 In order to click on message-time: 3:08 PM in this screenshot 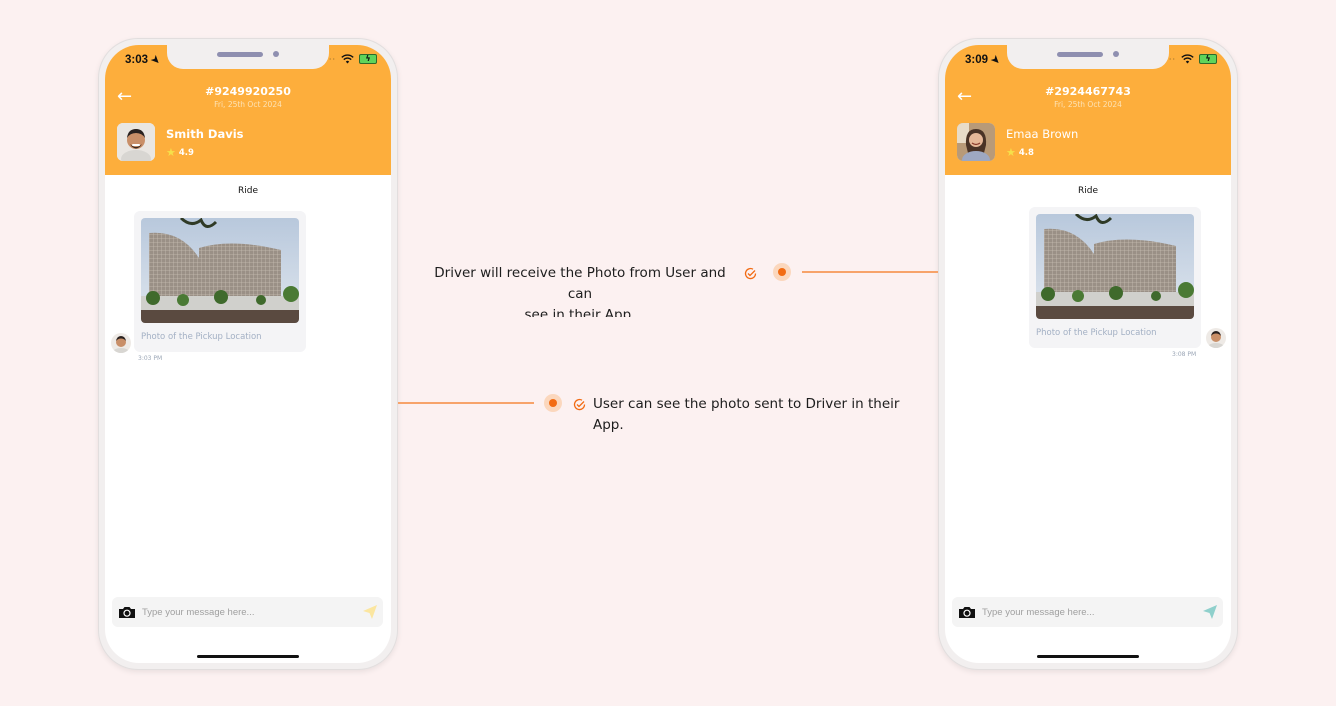, I will do `click(1184, 354)`.